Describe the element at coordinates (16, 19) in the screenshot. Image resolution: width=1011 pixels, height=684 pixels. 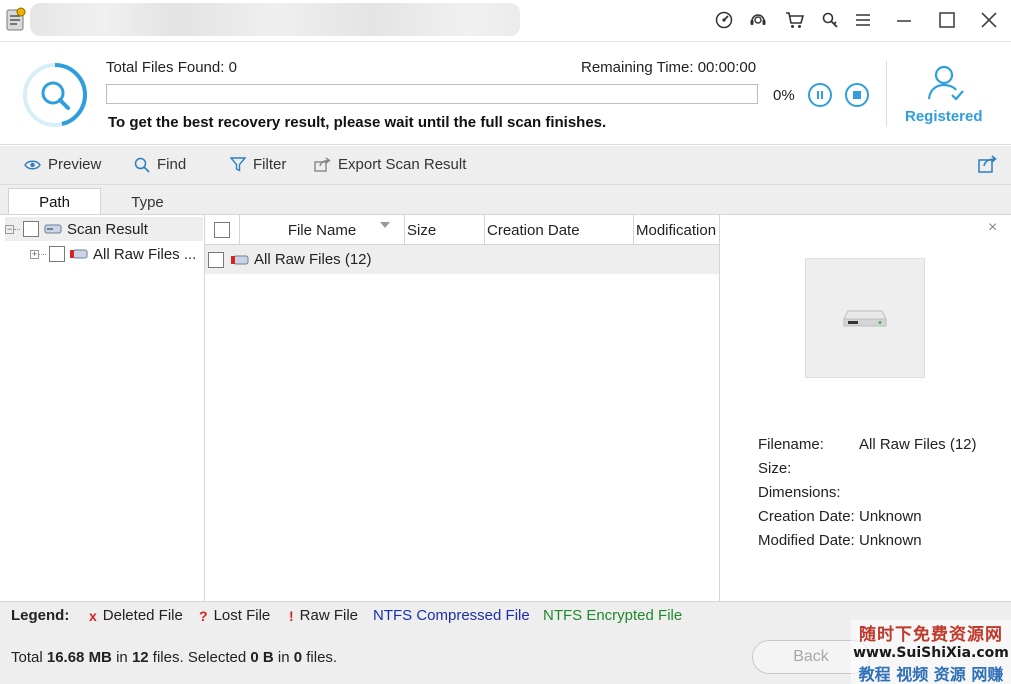
I see `app-logo-icon` at that location.